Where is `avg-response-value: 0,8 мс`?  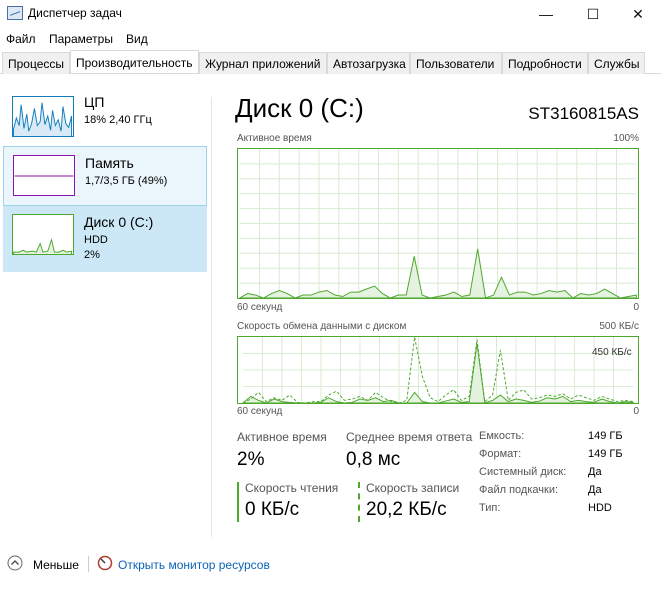 avg-response-value: 0,8 мс is located at coordinates (373, 459).